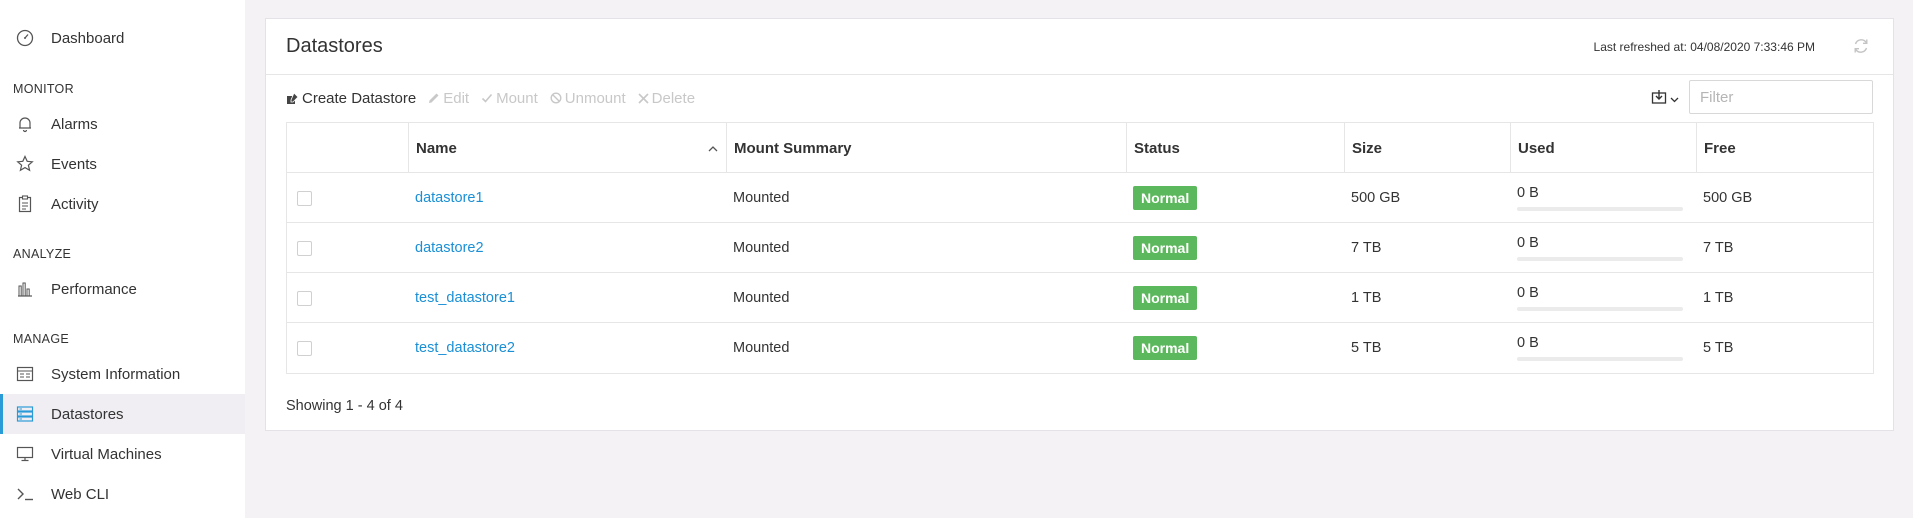 The image size is (1913, 518). Describe the element at coordinates (1427, 148) in the screenshot. I see `column-header-size: Size` at that location.